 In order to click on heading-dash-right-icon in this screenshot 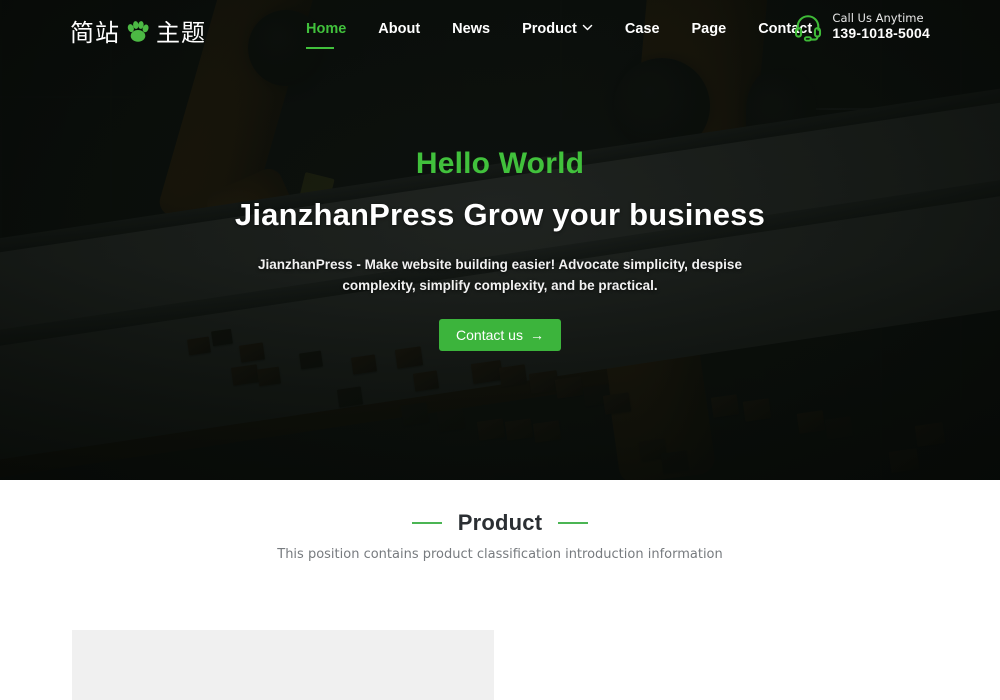, I will do `click(573, 523)`.